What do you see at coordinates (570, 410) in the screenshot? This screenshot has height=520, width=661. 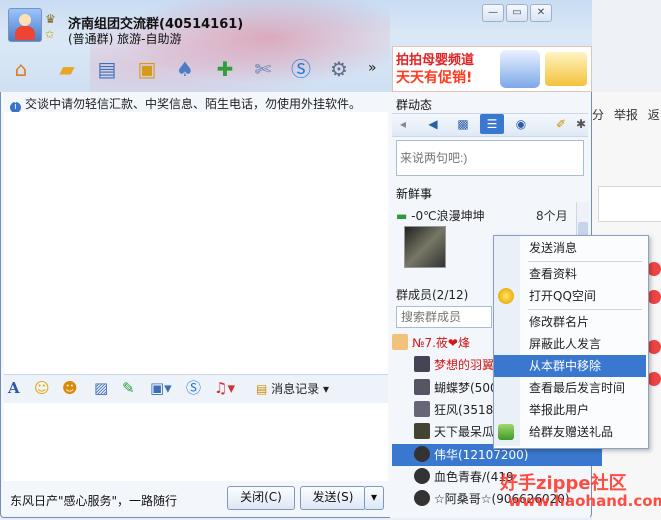 I see `menu-item-report-user: 举报此用户` at bounding box center [570, 410].